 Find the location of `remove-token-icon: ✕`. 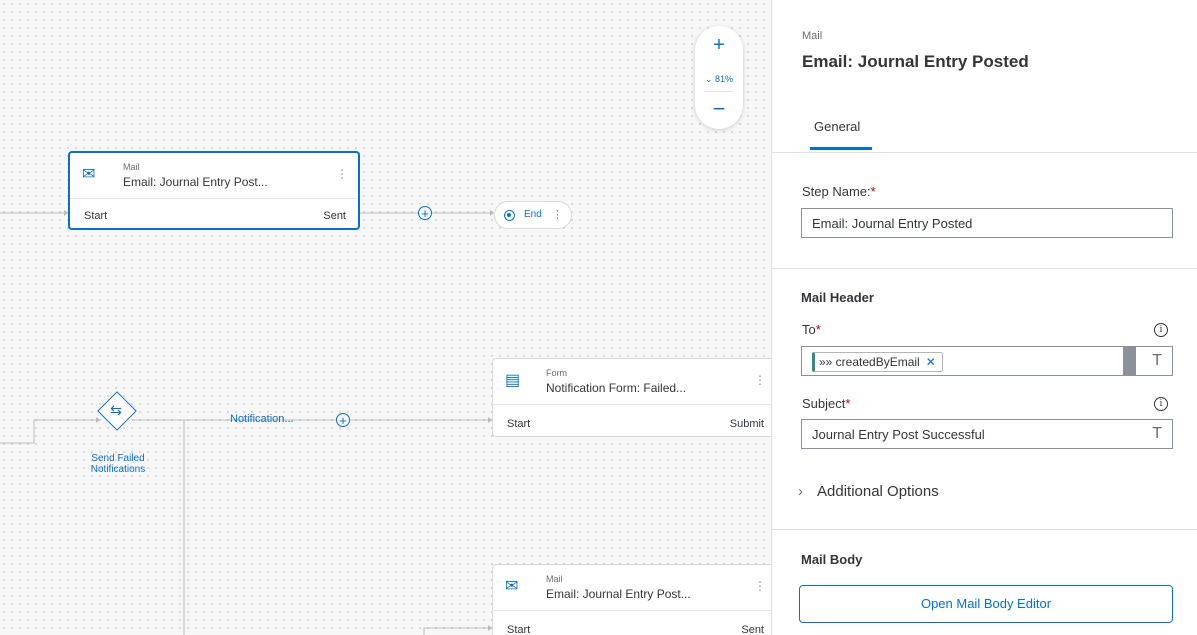

remove-token-icon: ✕ is located at coordinates (931, 362).